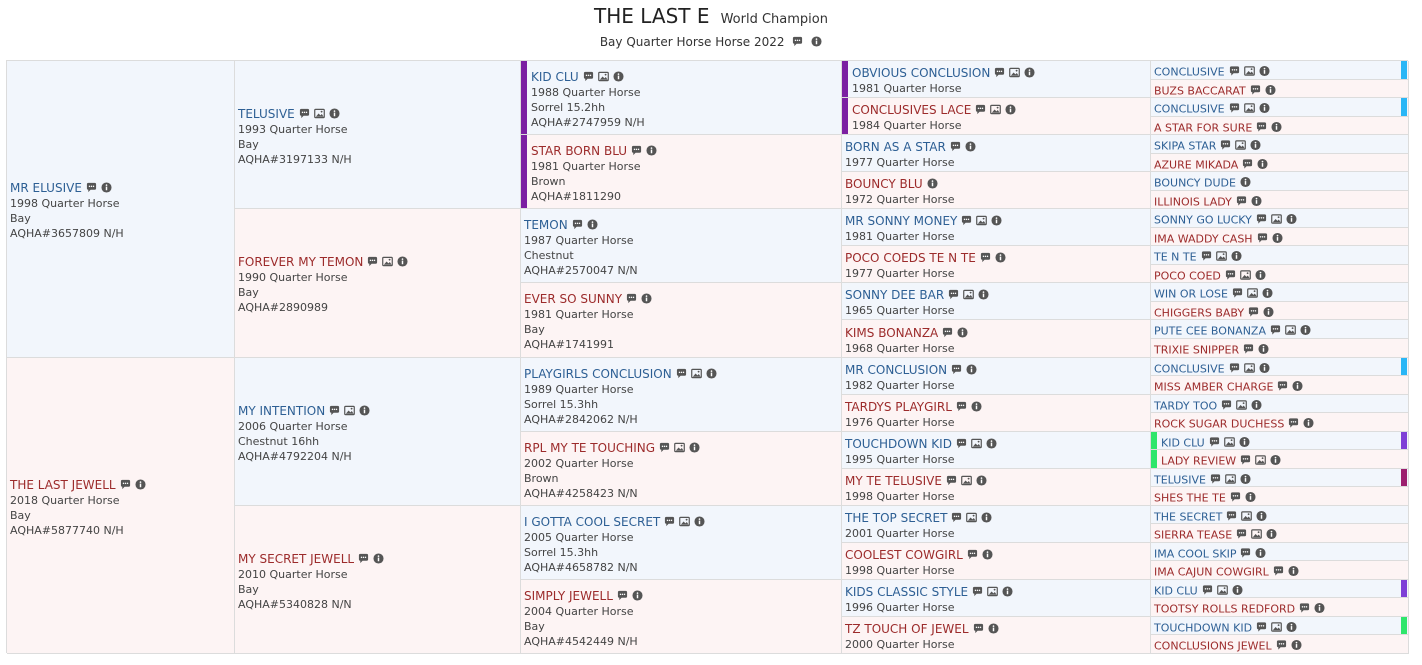  I want to click on horse-name-link: FOREVER MY TEMON, so click(300, 262).